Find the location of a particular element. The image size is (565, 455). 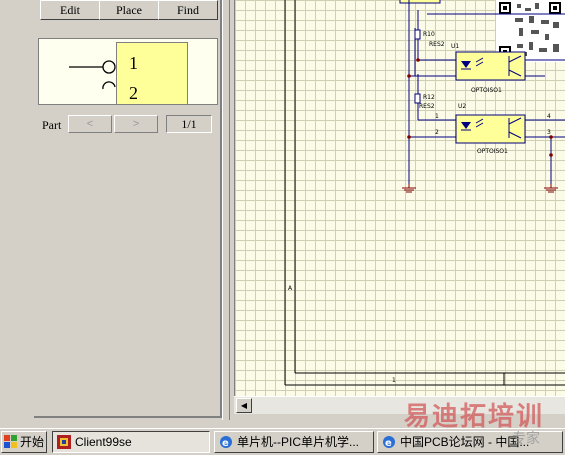

place-button: Place is located at coordinates (129, 10).